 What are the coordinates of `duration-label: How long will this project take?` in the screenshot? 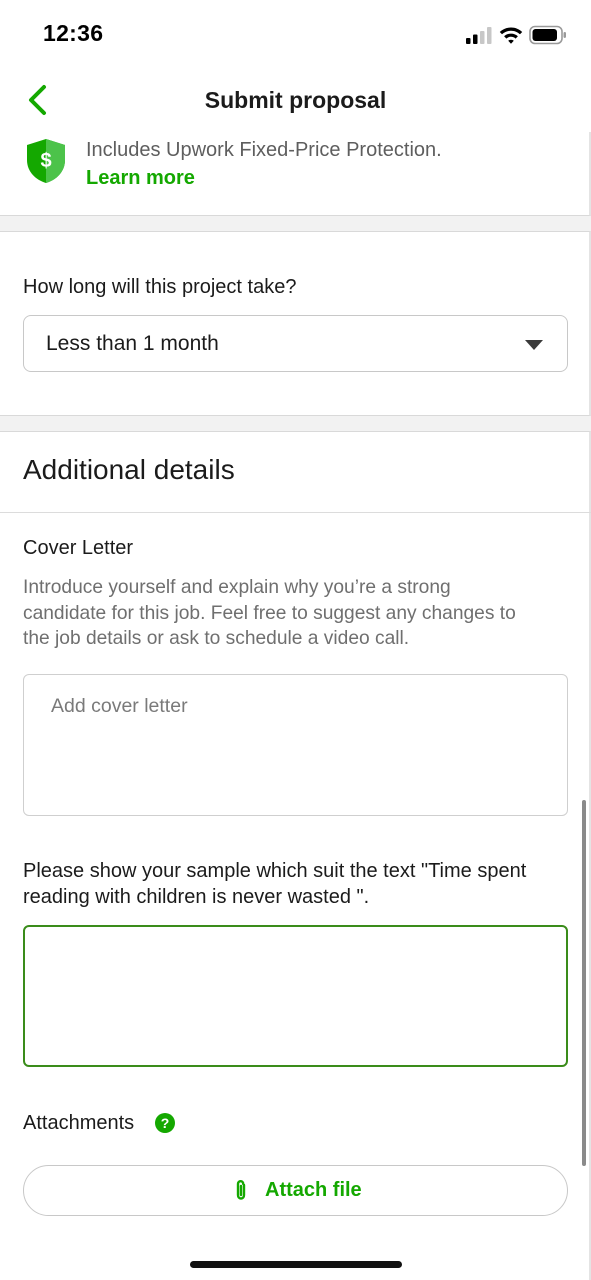 It's located at (160, 287).